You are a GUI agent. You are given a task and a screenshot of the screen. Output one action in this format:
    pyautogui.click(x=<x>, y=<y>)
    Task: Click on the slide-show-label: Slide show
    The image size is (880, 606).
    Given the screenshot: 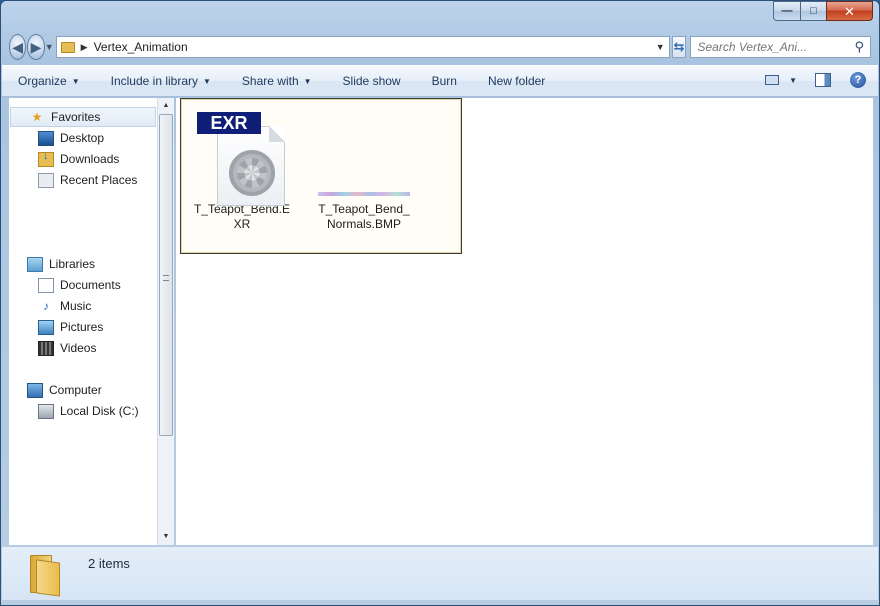 What is the action you would take?
    pyautogui.click(x=371, y=81)
    